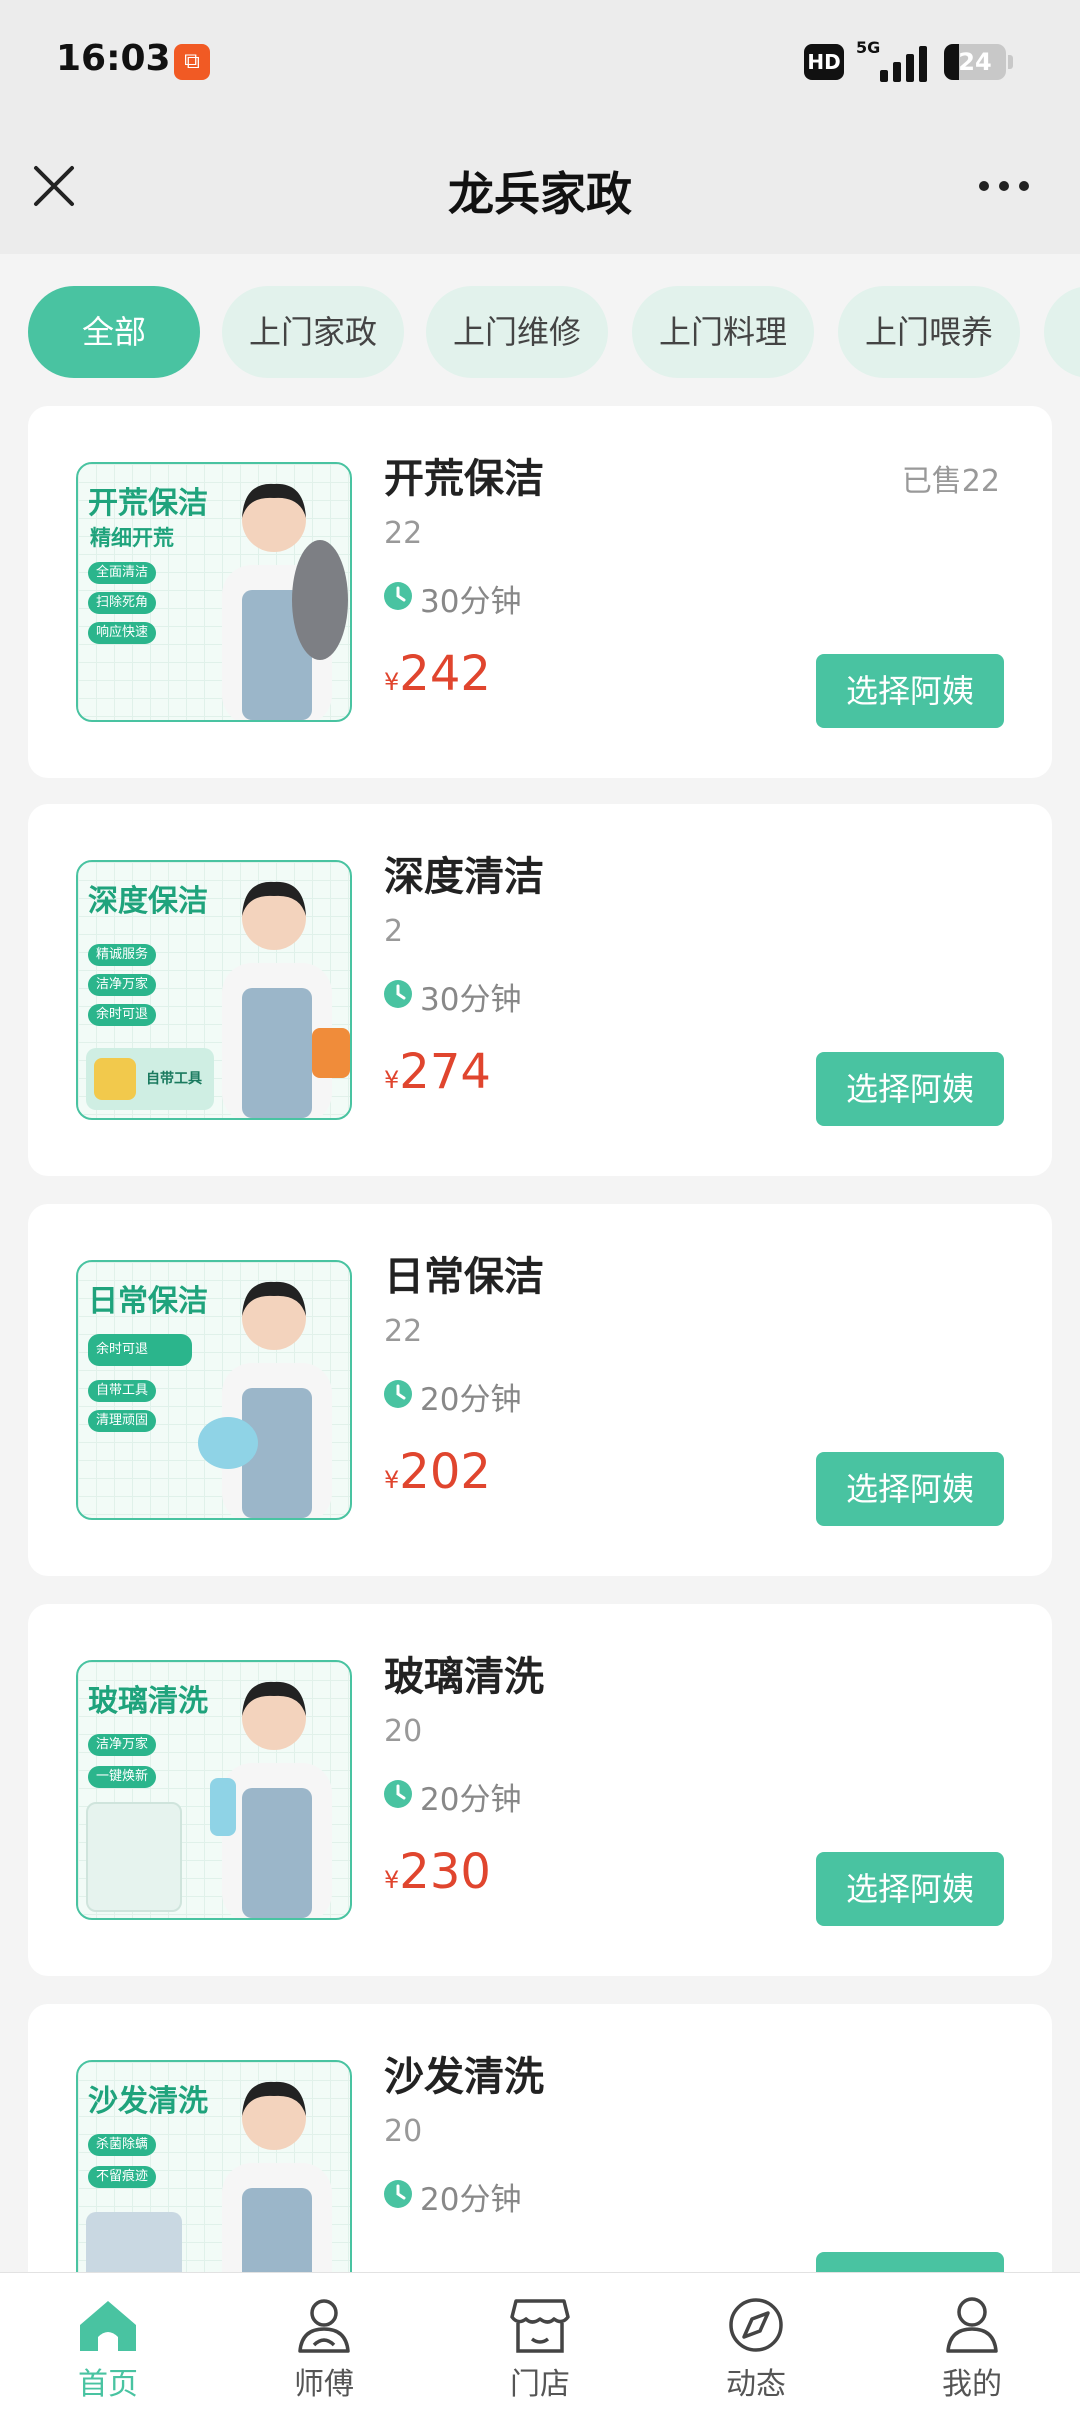 This screenshot has height=2412, width=1080. I want to click on image-title: 开荒保洁, so click(148, 503).